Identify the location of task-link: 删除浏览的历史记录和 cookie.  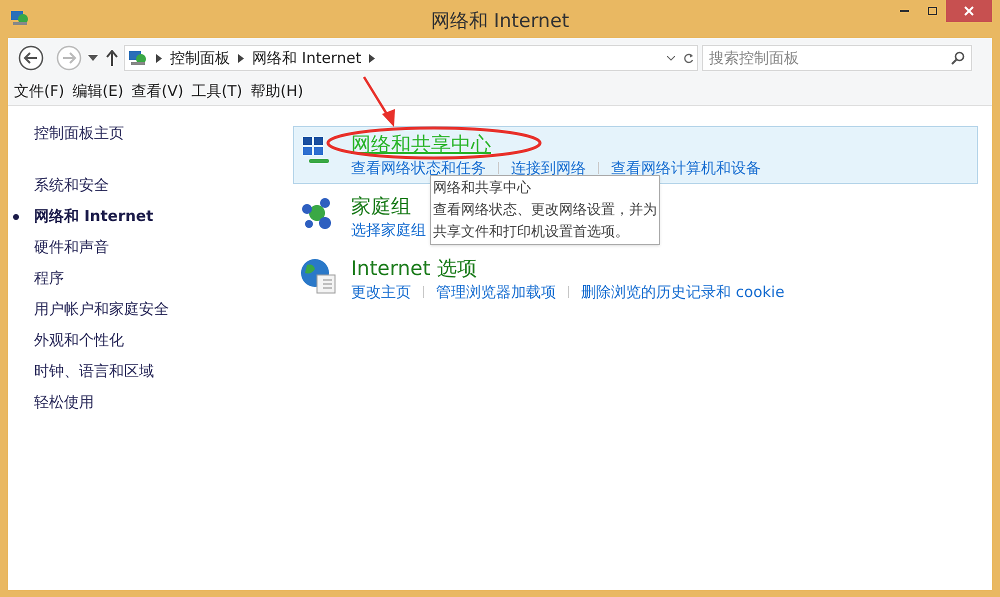
(682, 292).